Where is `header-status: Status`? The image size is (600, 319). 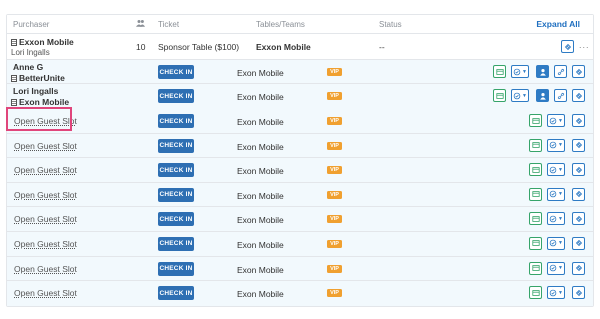 header-status: Status is located at coordinates (390, 24).